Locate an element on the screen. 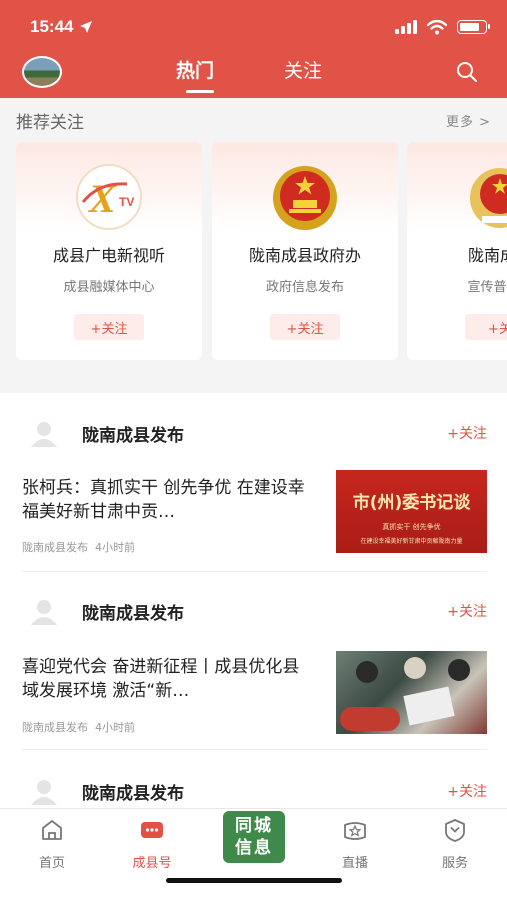 The height and width of the screenshot is (900, 507). tab-follow: 关注 is located at coordinates (303, 69).